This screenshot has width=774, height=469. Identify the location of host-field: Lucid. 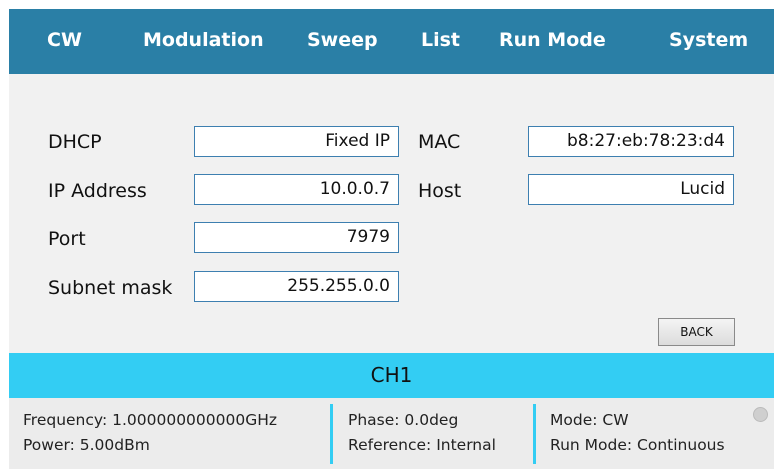
(631, 189).